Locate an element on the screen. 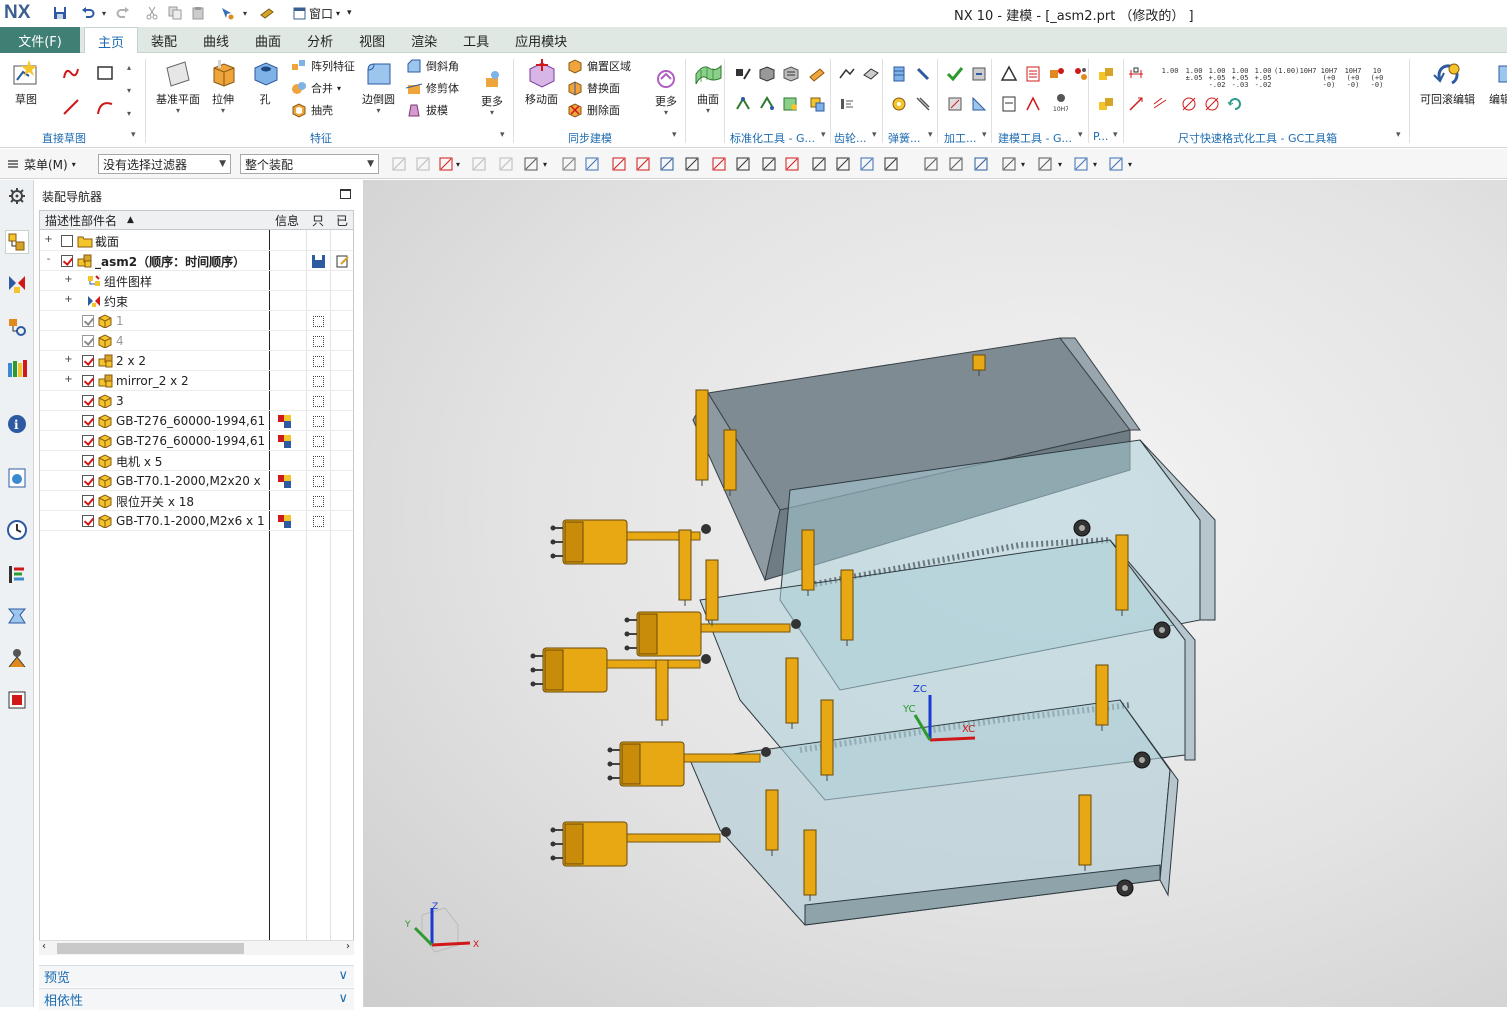  dim-format-button-1: 1.00 ±.05 is located at coordinates (1194, 75).